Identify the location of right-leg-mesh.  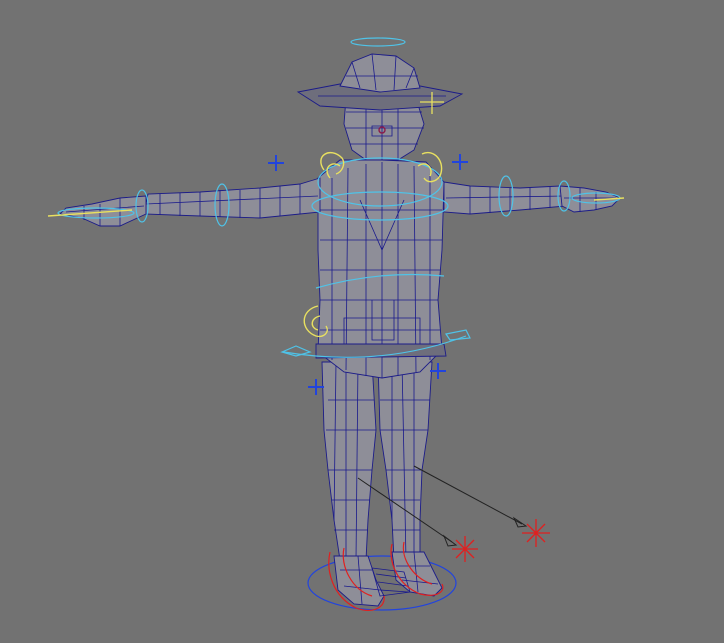
(405, 461).